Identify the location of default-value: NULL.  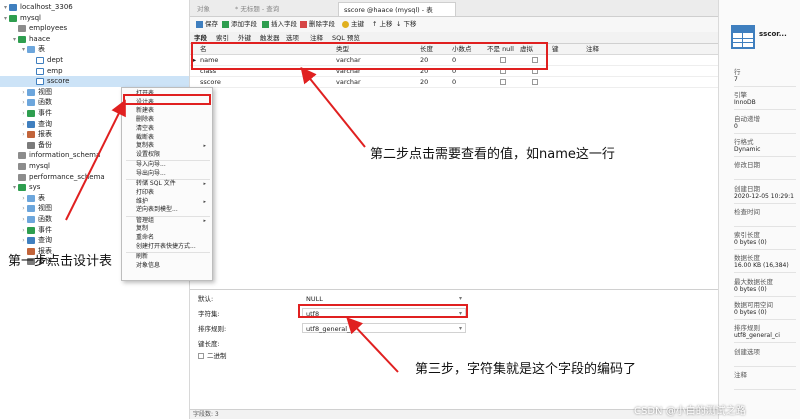
(314, 299).